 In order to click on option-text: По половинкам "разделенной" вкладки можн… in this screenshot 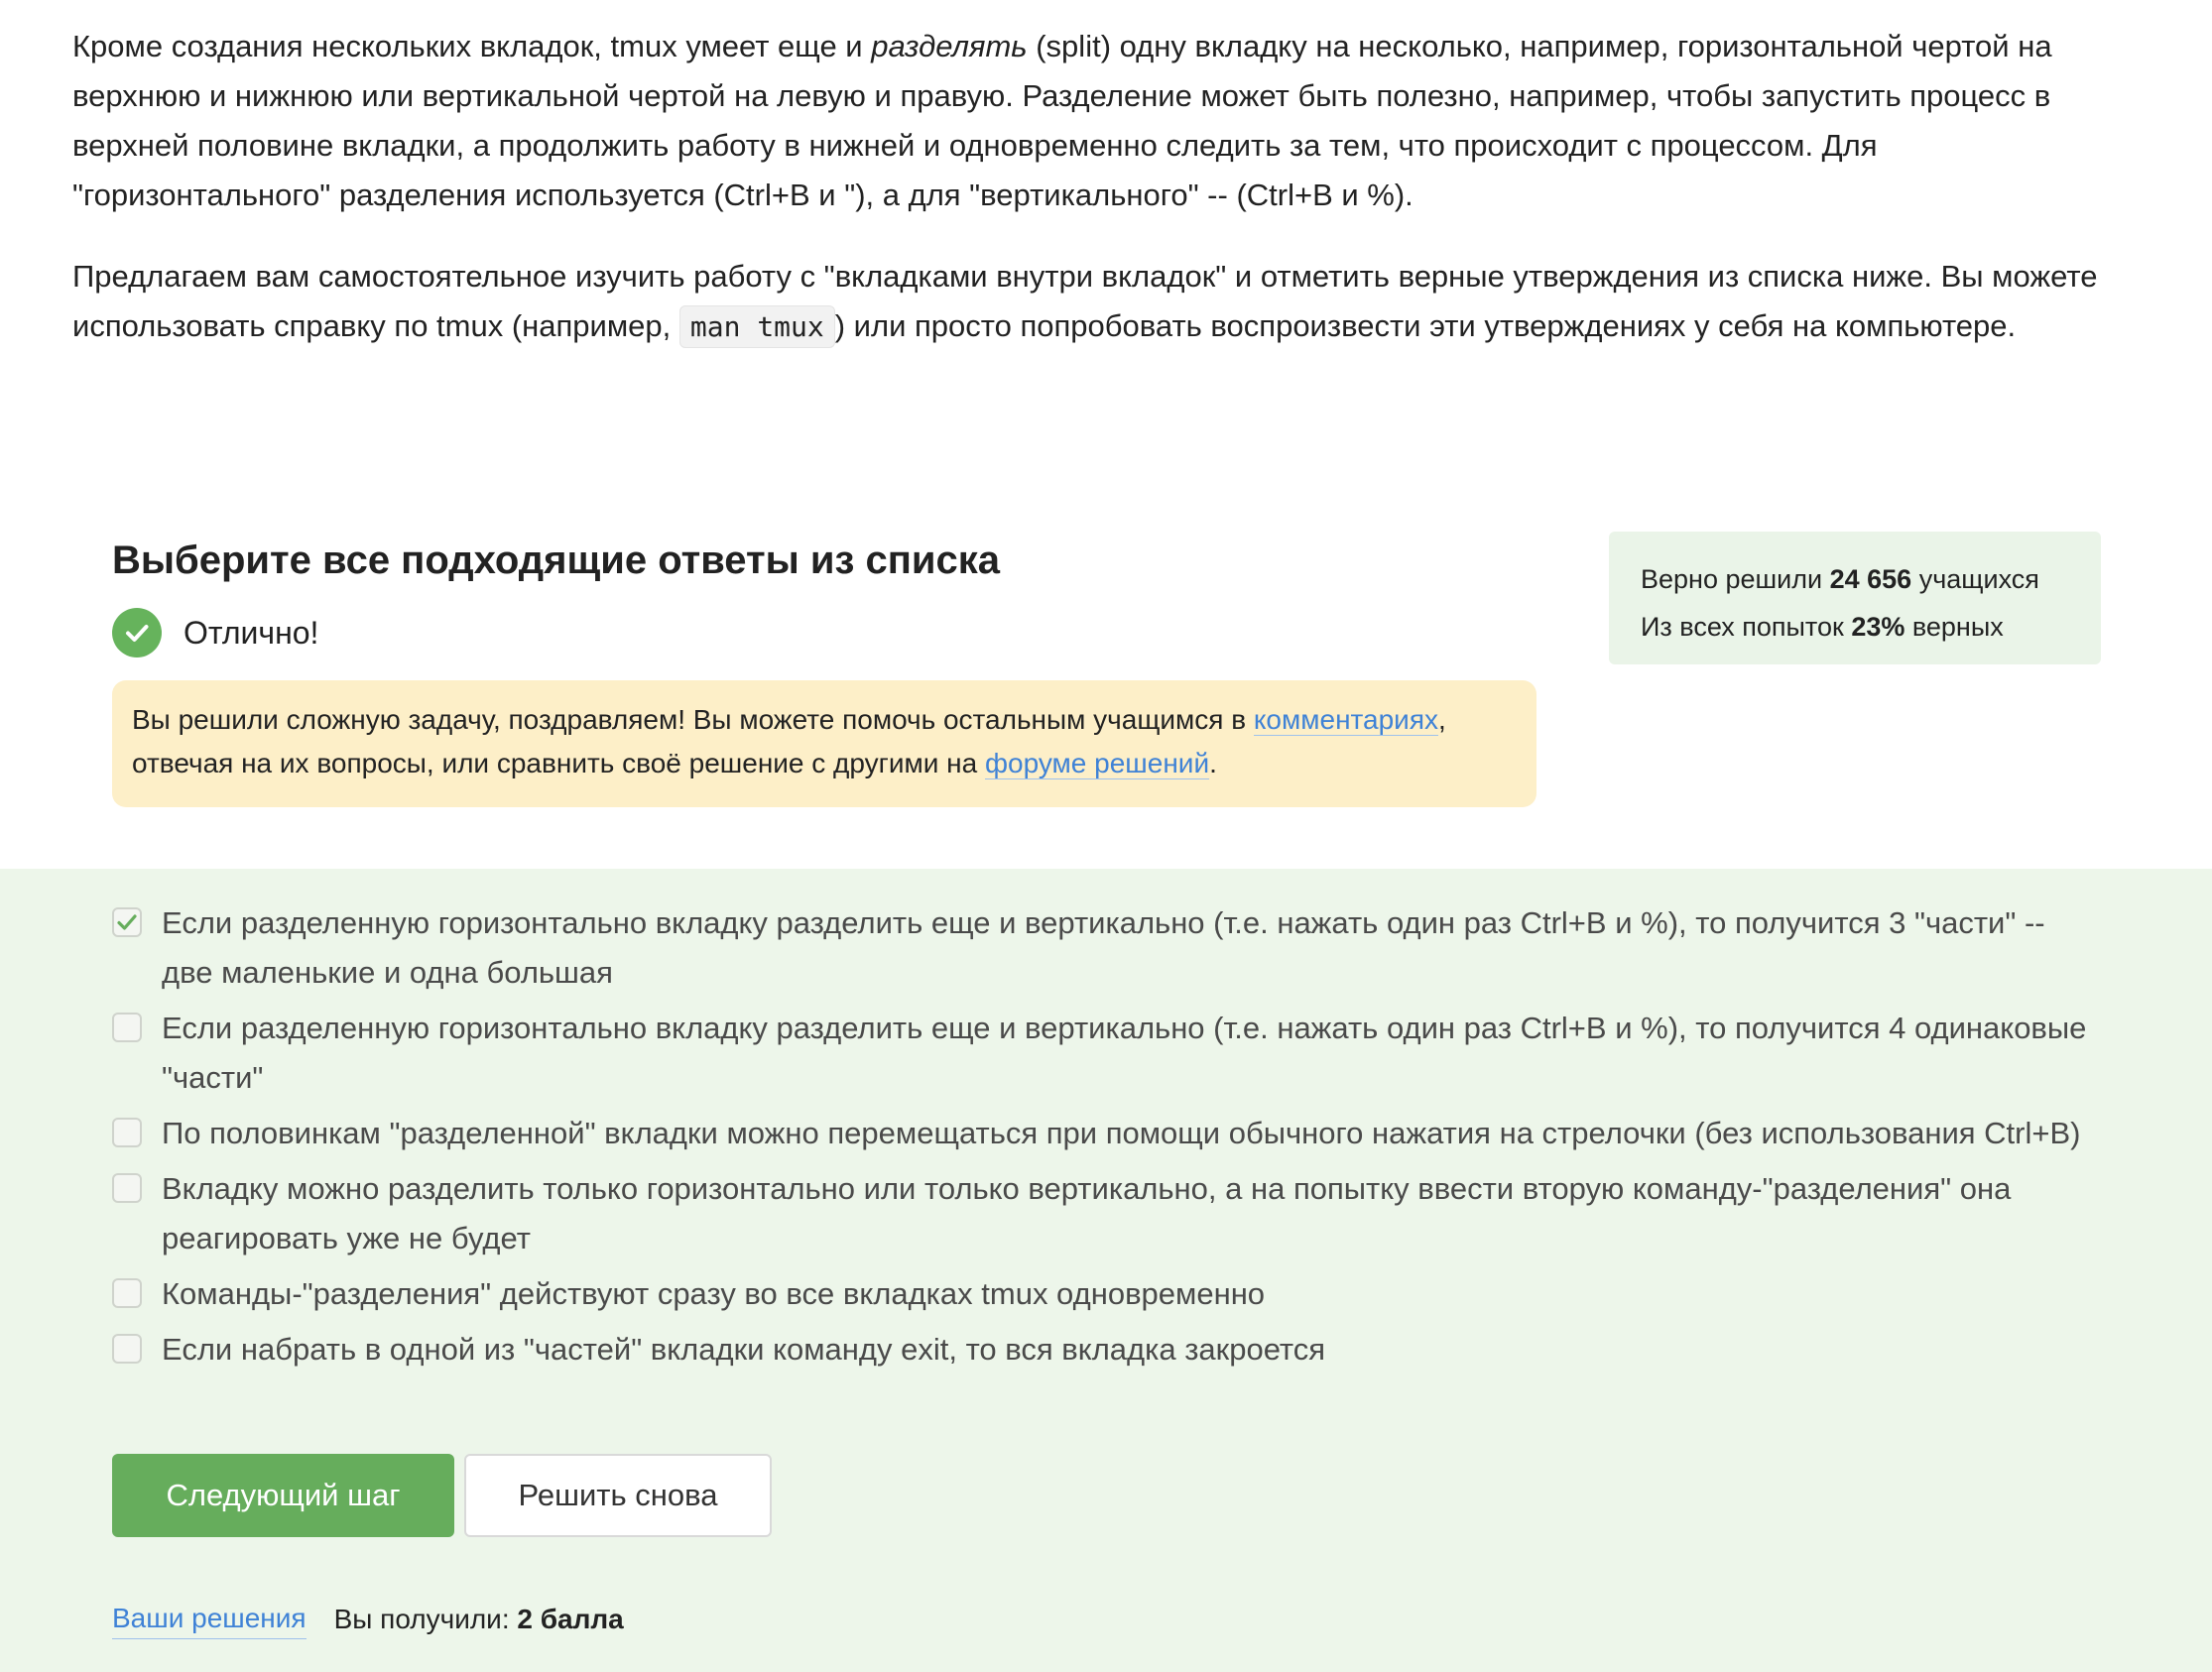, I will do `click(1121, 1133)`.